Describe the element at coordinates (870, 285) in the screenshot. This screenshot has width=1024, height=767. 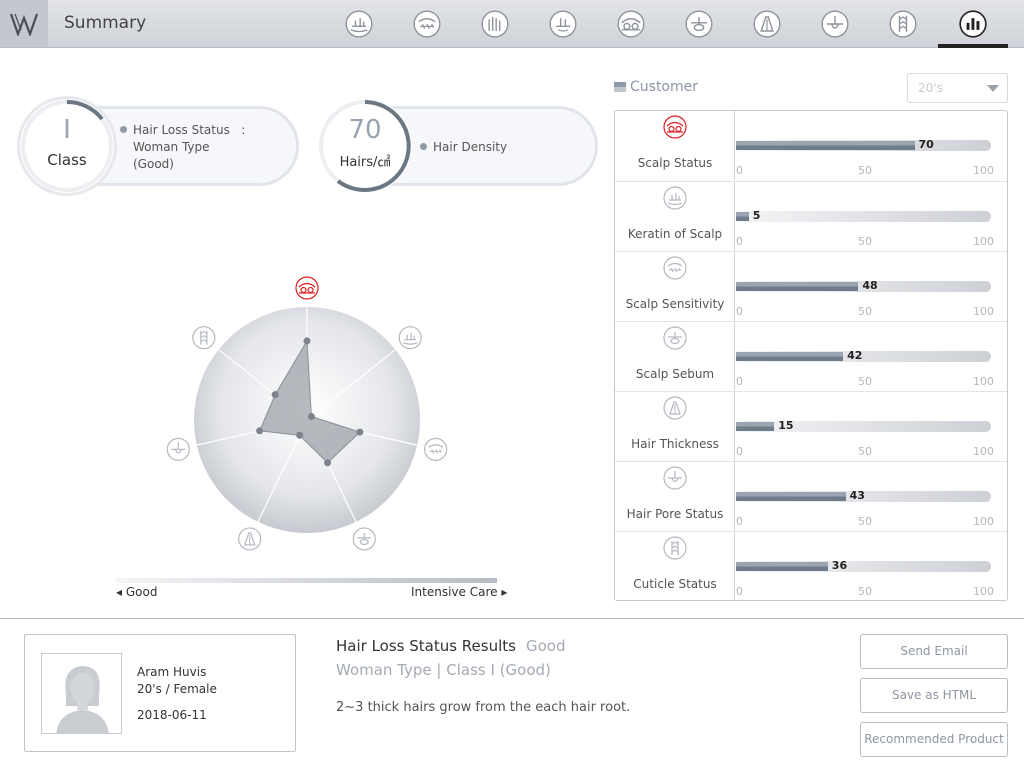
I see `metric-value: 48` at that location.